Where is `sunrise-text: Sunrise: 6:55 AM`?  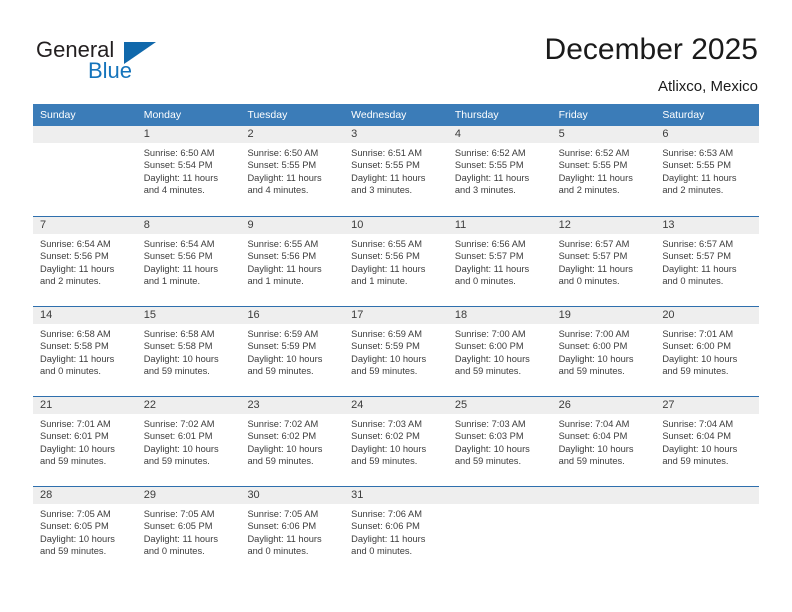 sunrise-text: Sunrise: 6:55 AM is located at coordinates (283, 244).